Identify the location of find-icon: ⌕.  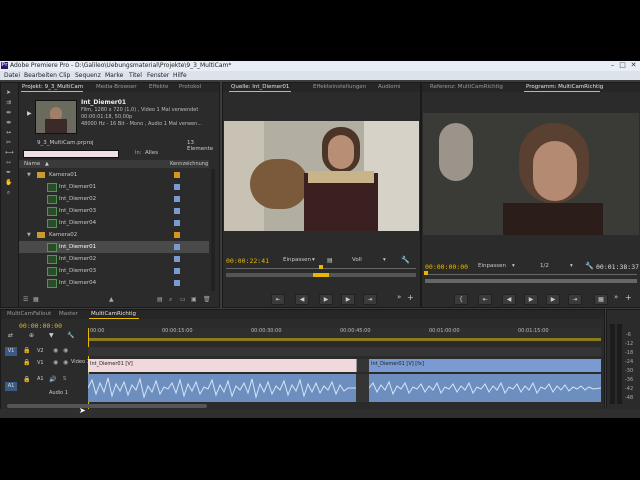
(170, 300).